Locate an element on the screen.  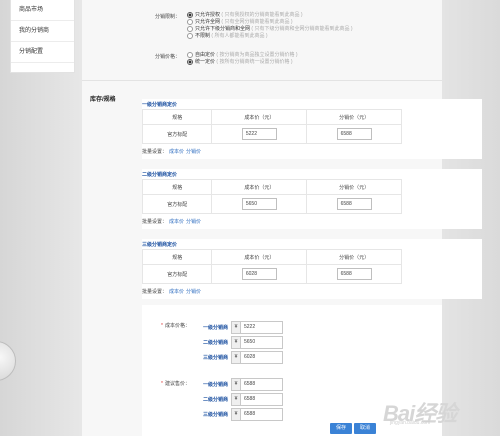
sidebar-item-market: 商品市场 is located at coordinates (42, 10).